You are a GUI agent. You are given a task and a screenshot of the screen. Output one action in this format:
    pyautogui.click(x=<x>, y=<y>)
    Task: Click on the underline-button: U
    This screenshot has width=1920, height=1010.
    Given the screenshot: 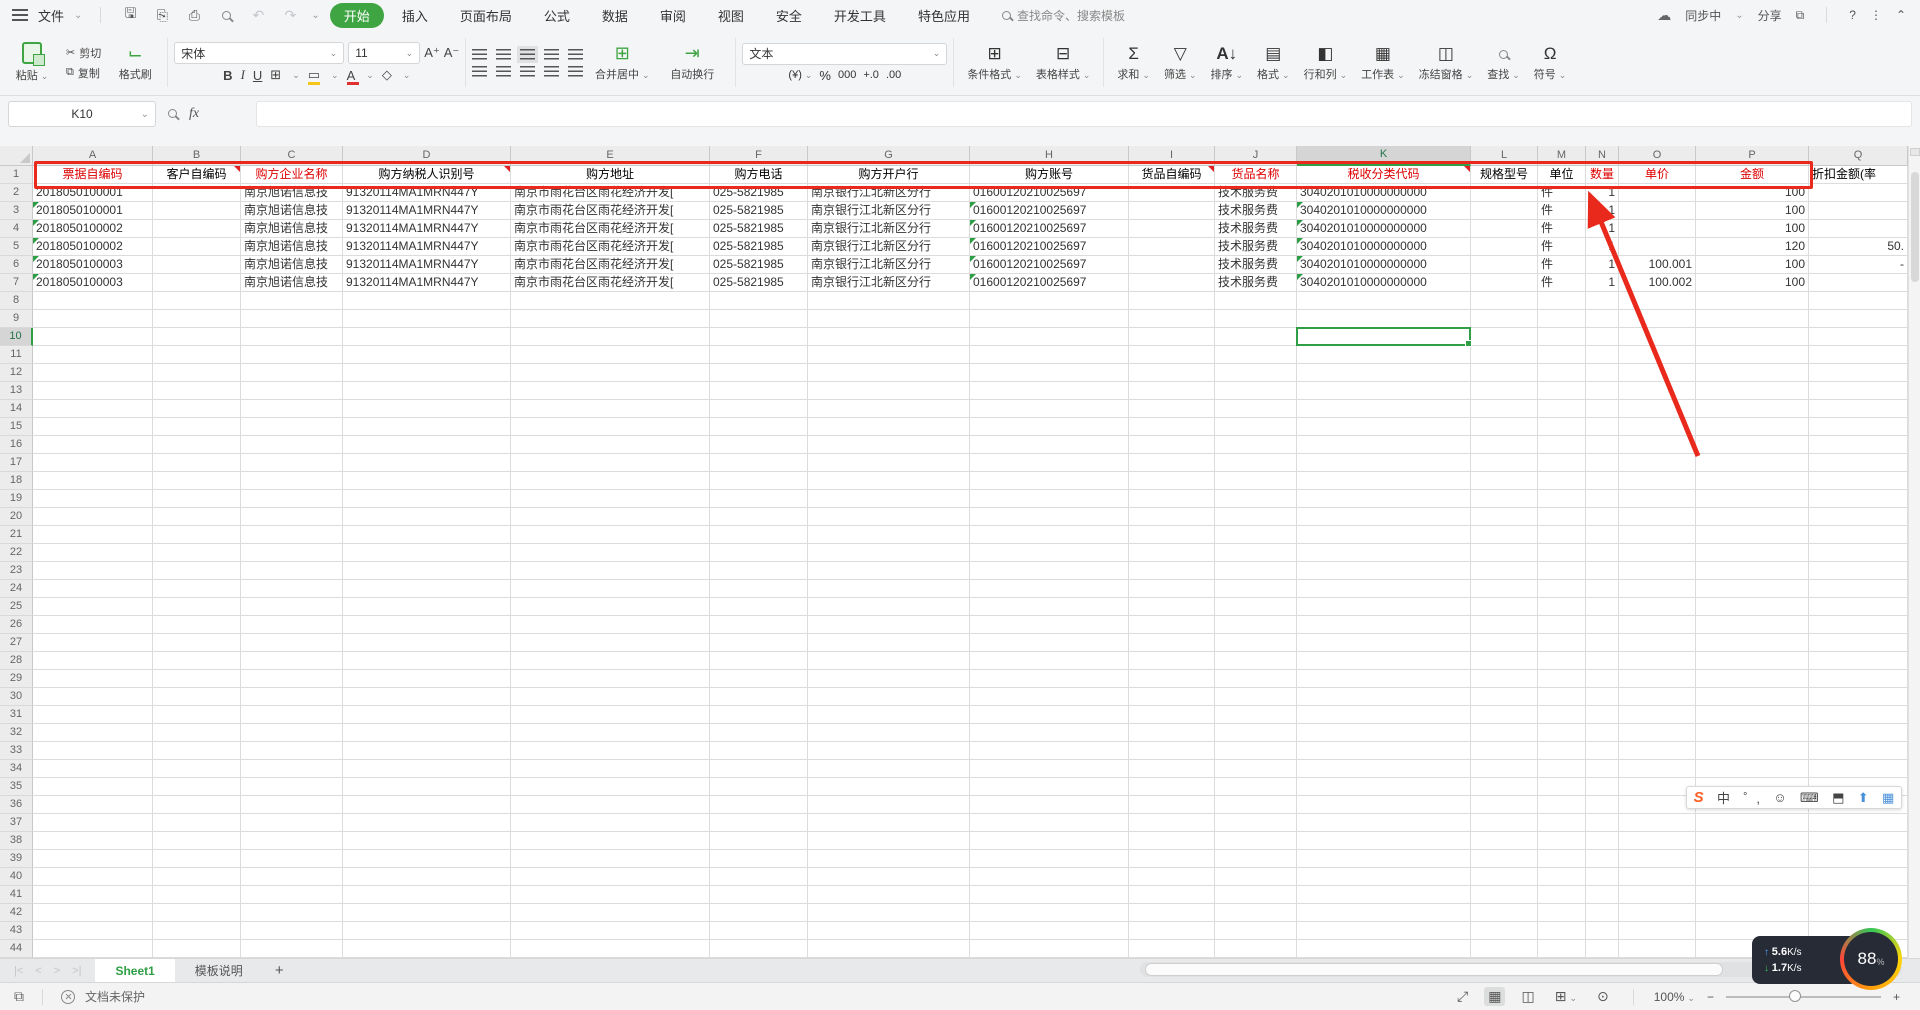 What is the action you would take?
    pyautogui.click(x=257, y=75)
    